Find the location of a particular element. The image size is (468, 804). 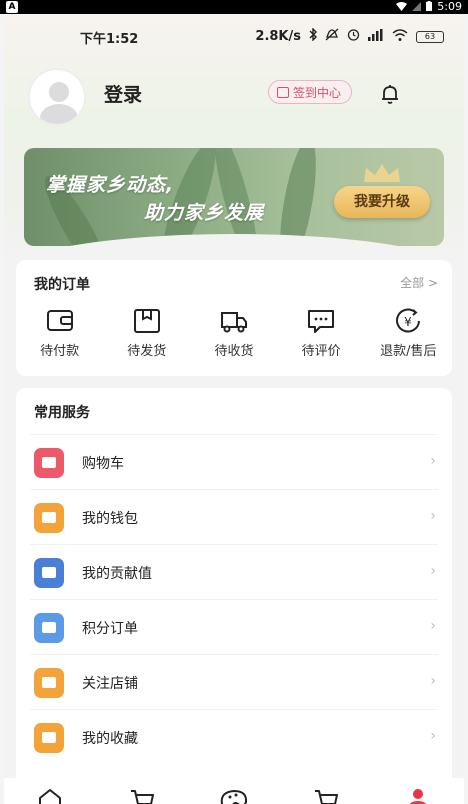

order-item-label: 待发货 is located at coordinates (147, 351).